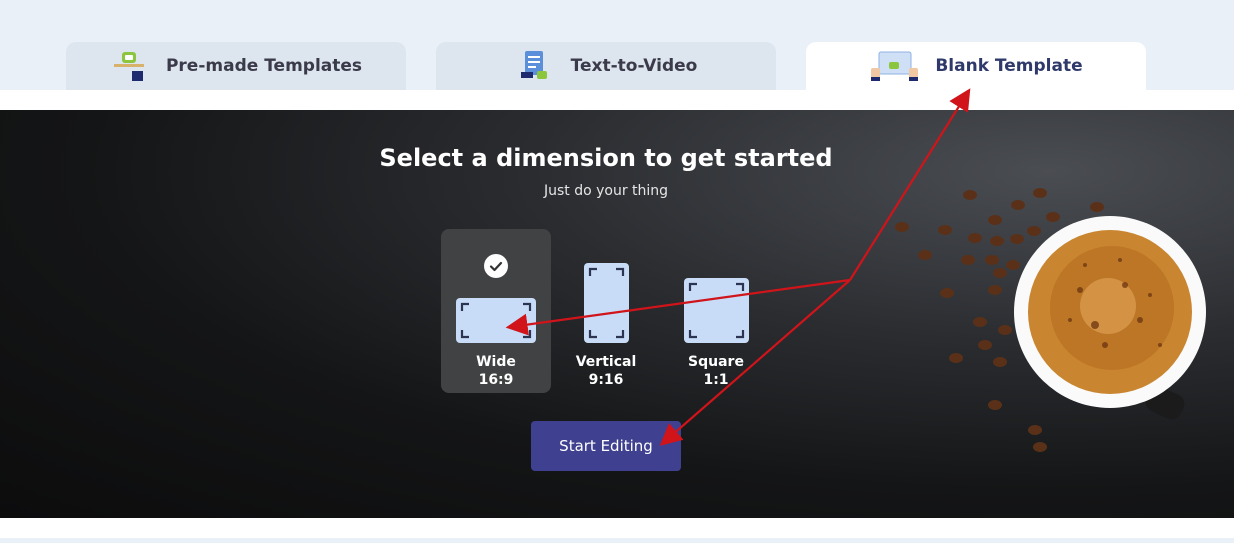 The height and width of the screenshot is (543, 1234). Describe the element at coordinates (895, 66) in the screenshot. I see `blank-canvas-icon` at that location.